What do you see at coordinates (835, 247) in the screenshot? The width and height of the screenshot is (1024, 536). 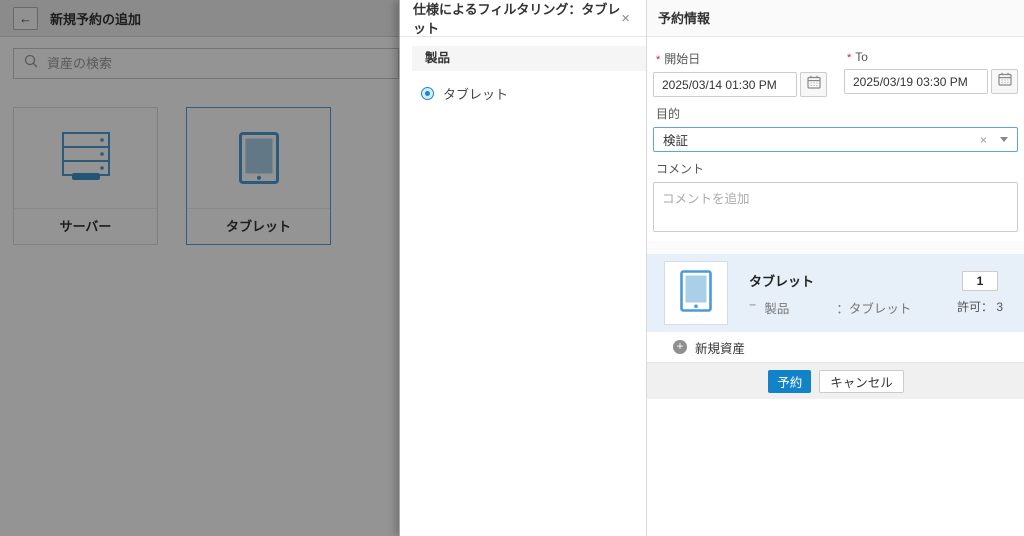 I see `section-divider` at bounding box center [835, 247].